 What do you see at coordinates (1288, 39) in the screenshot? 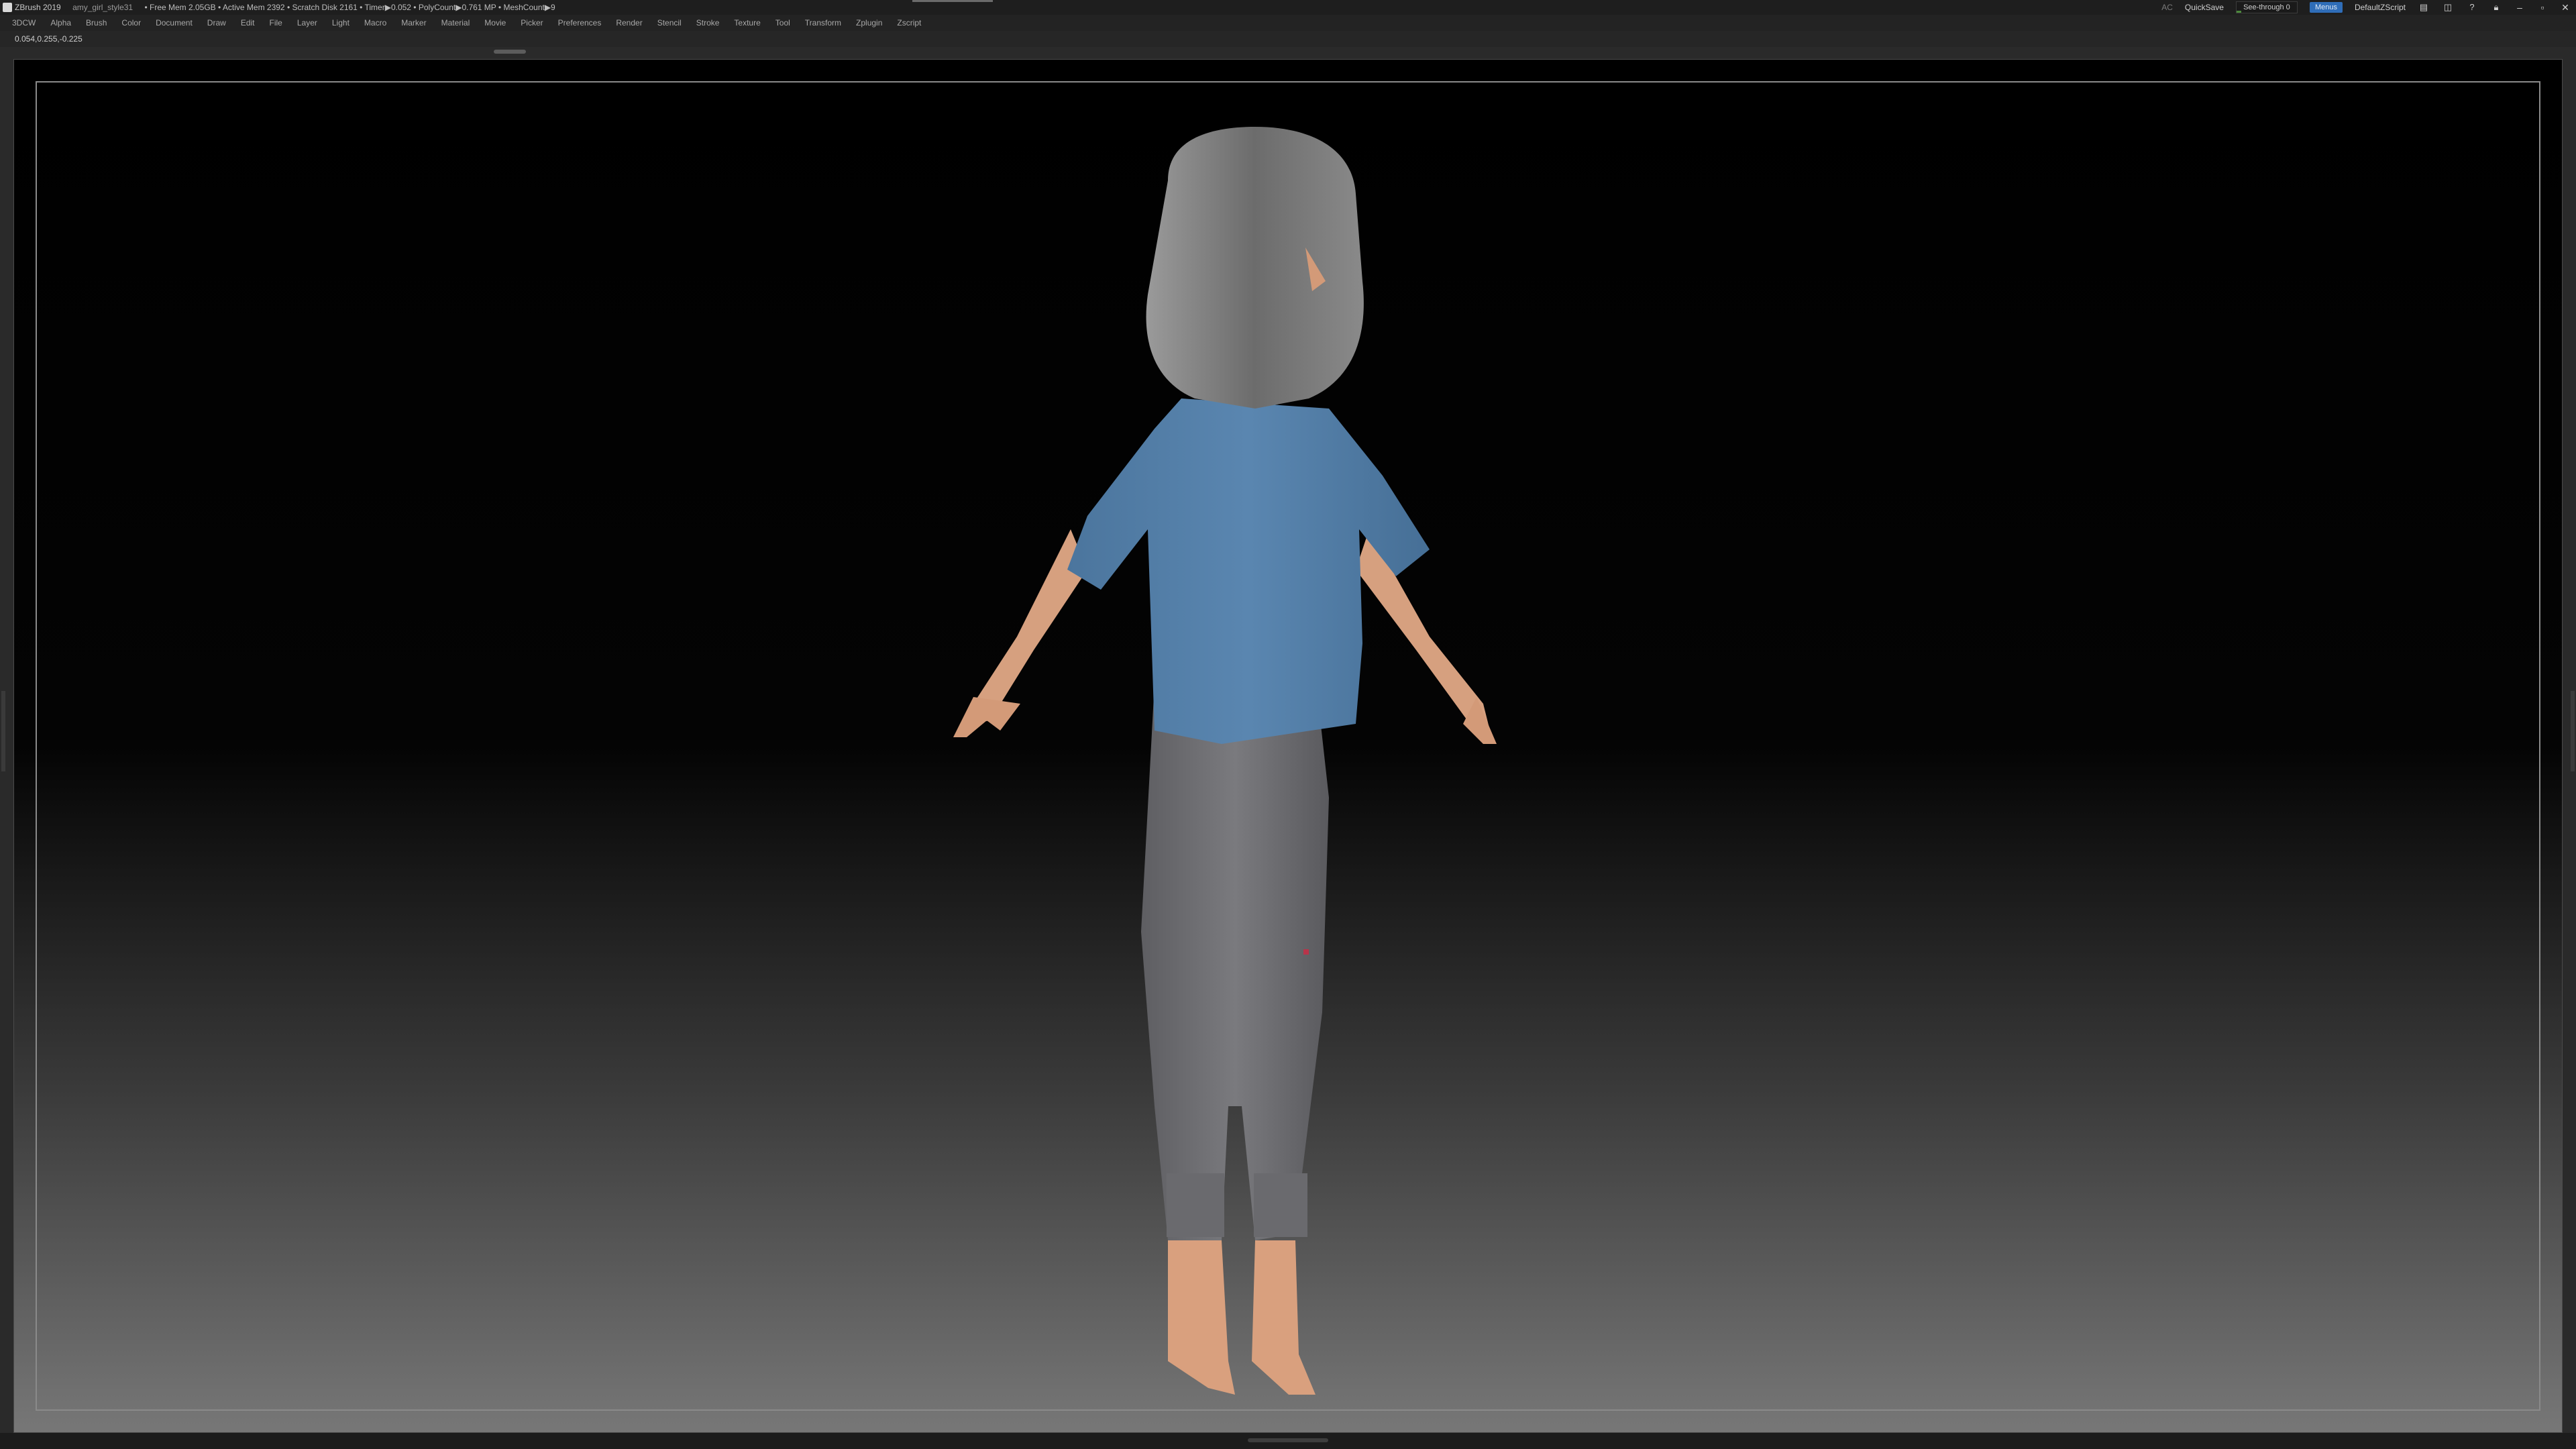
I see `status-strip: 0.054,0.255,-0.225` at bounding box center [1288, 39].